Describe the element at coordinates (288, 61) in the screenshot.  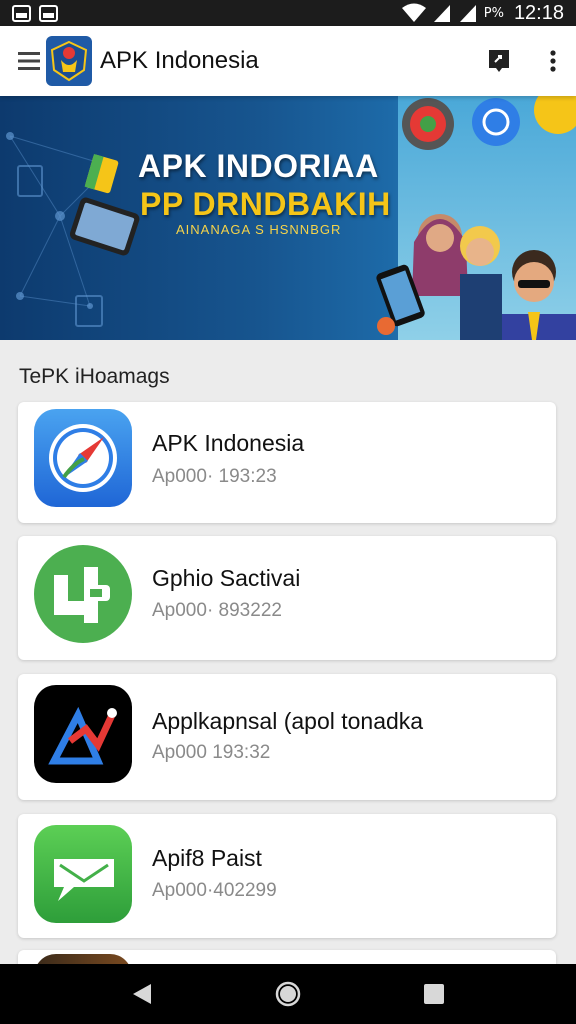
I see `app-bar: APK Indonesia` at that location.